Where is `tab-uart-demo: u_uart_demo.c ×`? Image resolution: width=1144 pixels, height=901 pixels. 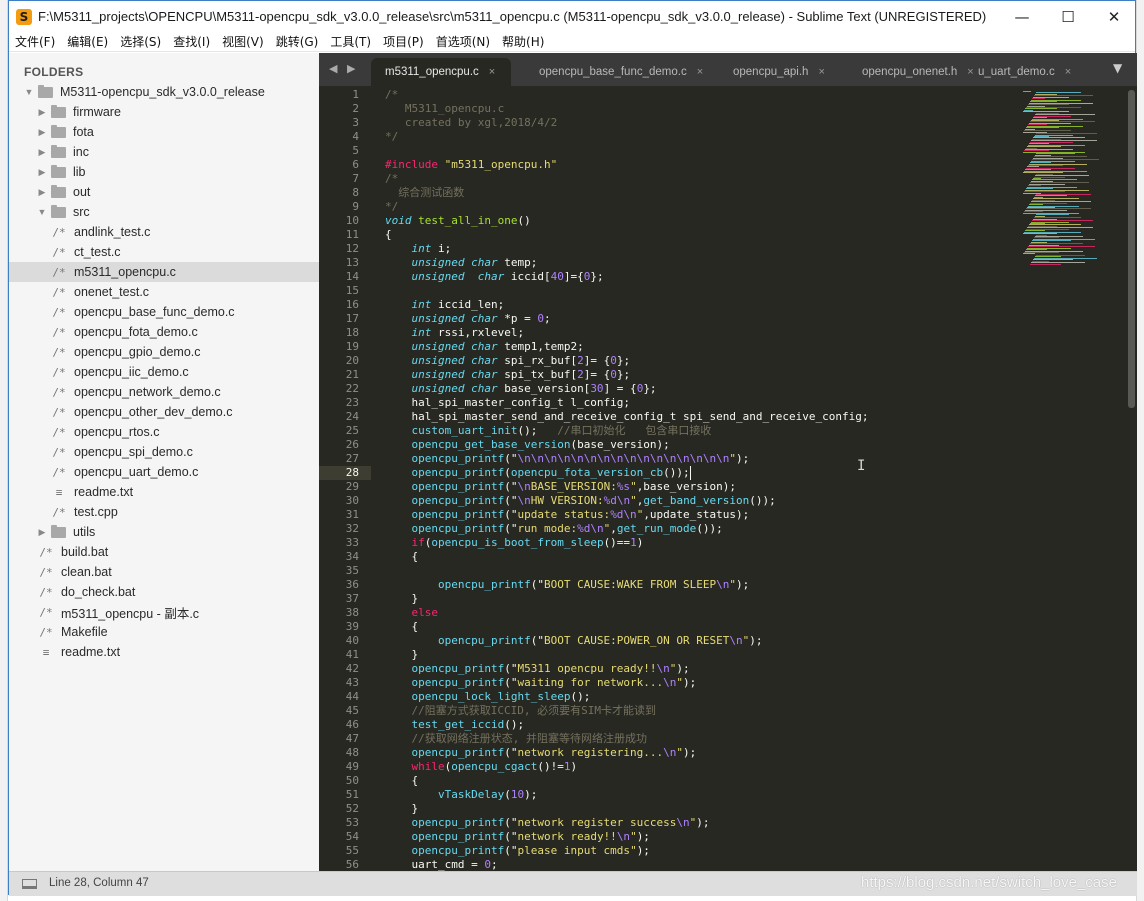
tab-uart-demo: u_uart_demo.c × is located at coordinates (1034, 72).